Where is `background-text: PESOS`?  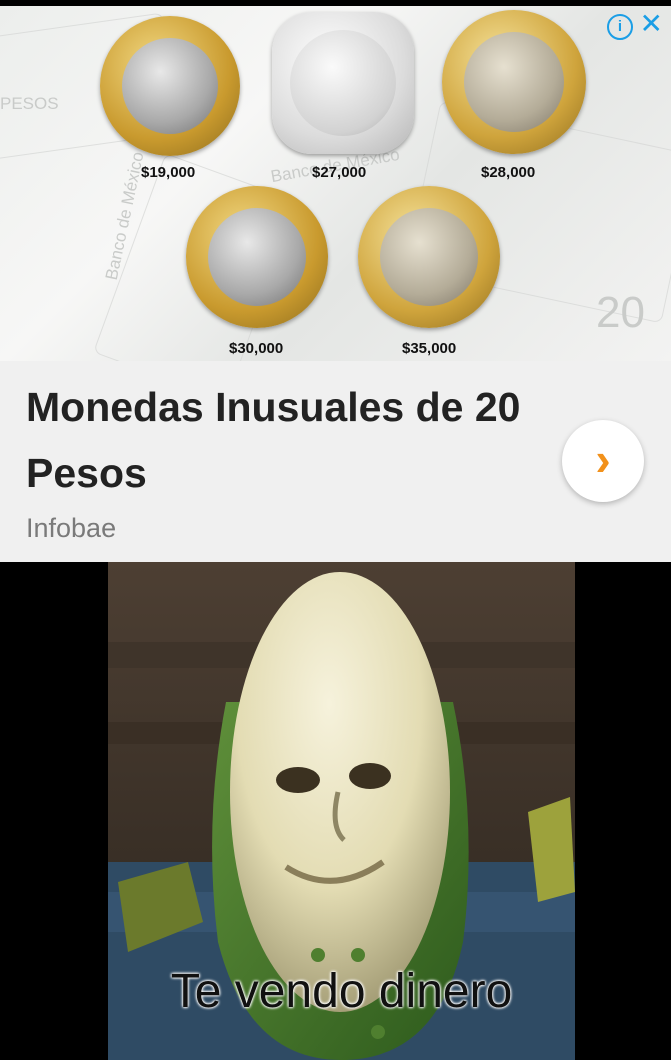 background-text: PESOS is located at coordinates (29, 103).